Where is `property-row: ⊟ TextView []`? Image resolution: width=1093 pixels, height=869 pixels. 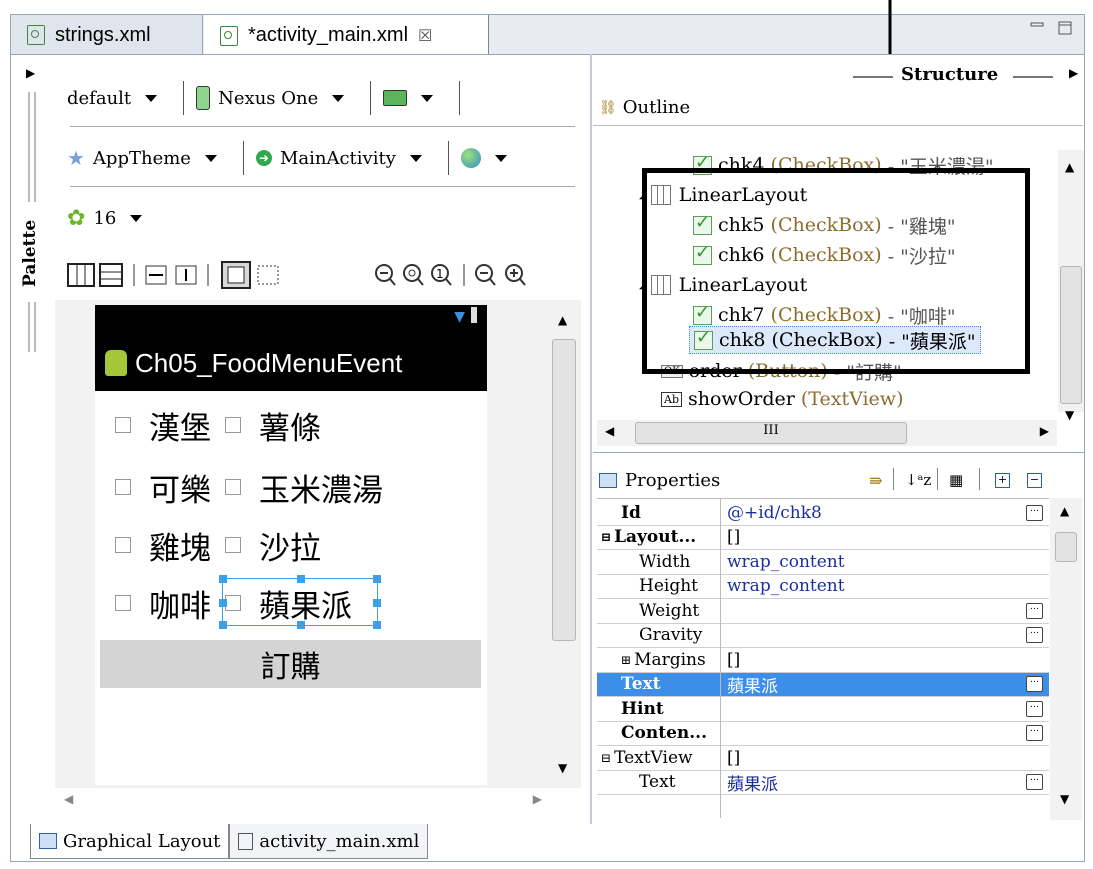
property-row: ⊟ TextView [] is located at coordinates (823, 758).